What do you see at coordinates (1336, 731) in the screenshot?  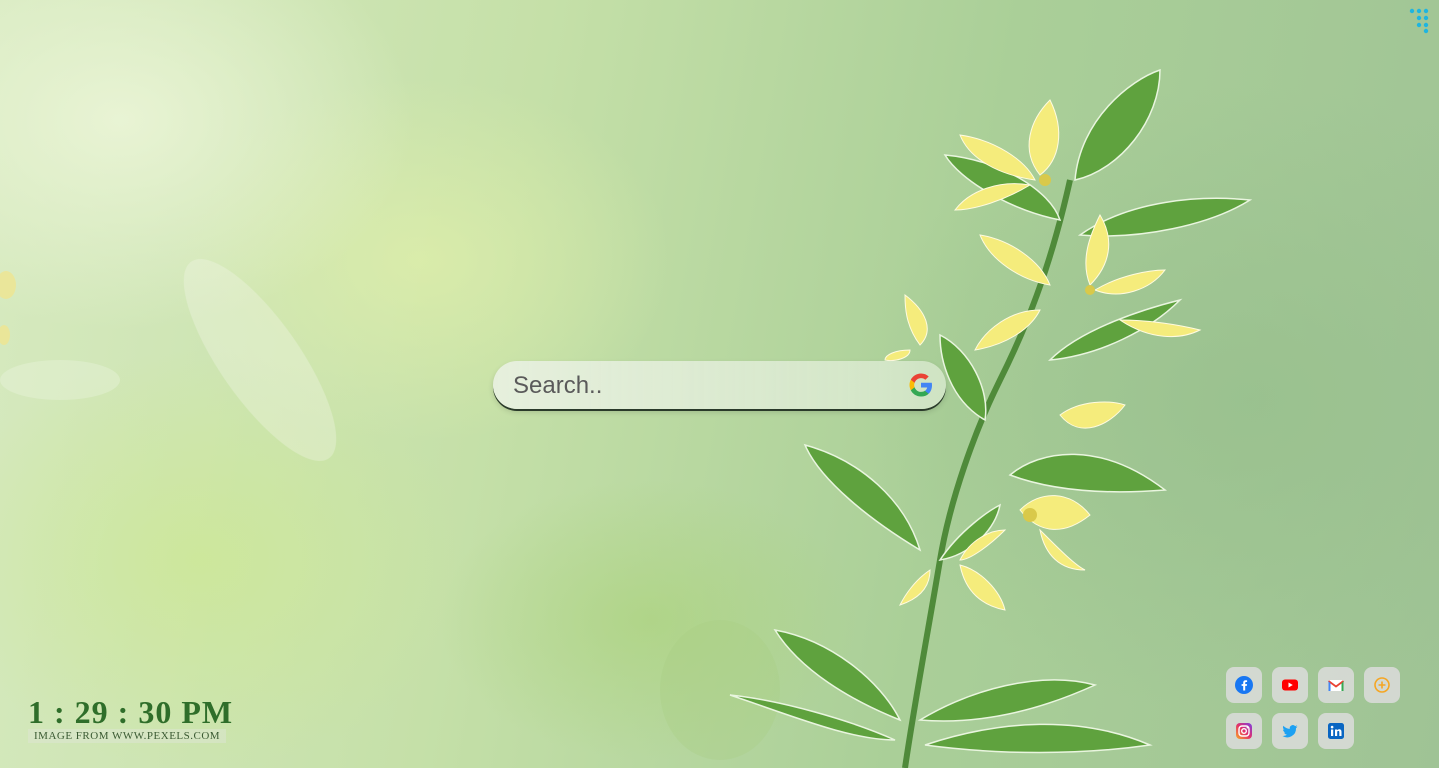 I see `linkedin-icon` at bounding box center [1336, 731].